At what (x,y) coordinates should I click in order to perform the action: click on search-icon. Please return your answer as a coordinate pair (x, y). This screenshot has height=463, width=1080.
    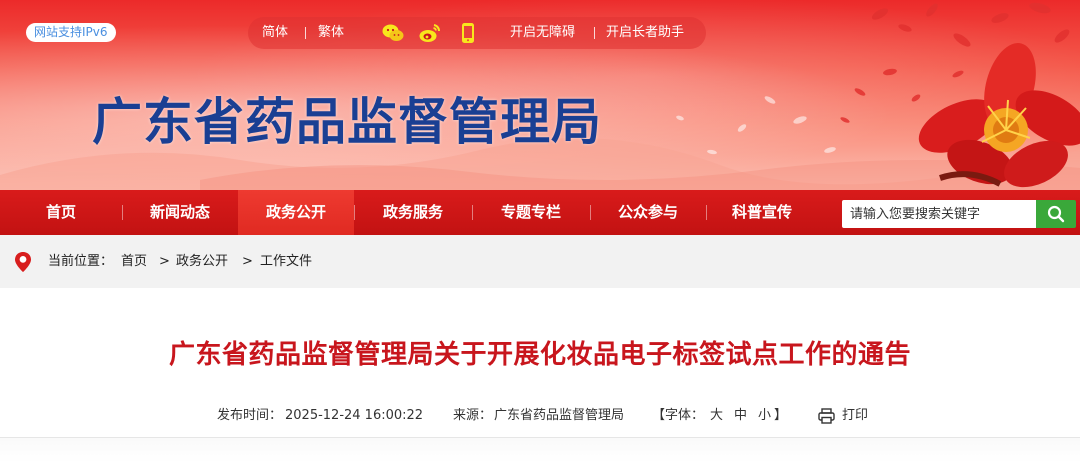
    Looking at the image, I should click on (1056, 214).